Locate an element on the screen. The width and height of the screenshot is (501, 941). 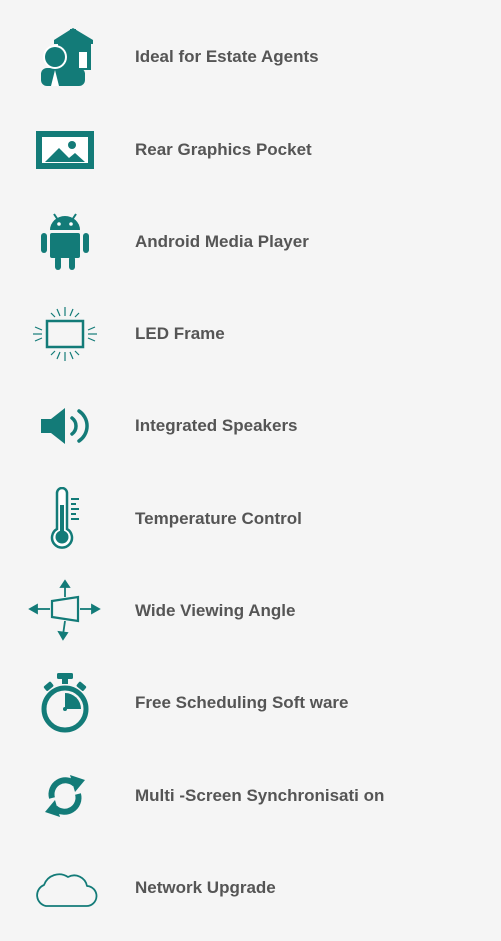
speaker-icon is located at coordinates (65, 426).